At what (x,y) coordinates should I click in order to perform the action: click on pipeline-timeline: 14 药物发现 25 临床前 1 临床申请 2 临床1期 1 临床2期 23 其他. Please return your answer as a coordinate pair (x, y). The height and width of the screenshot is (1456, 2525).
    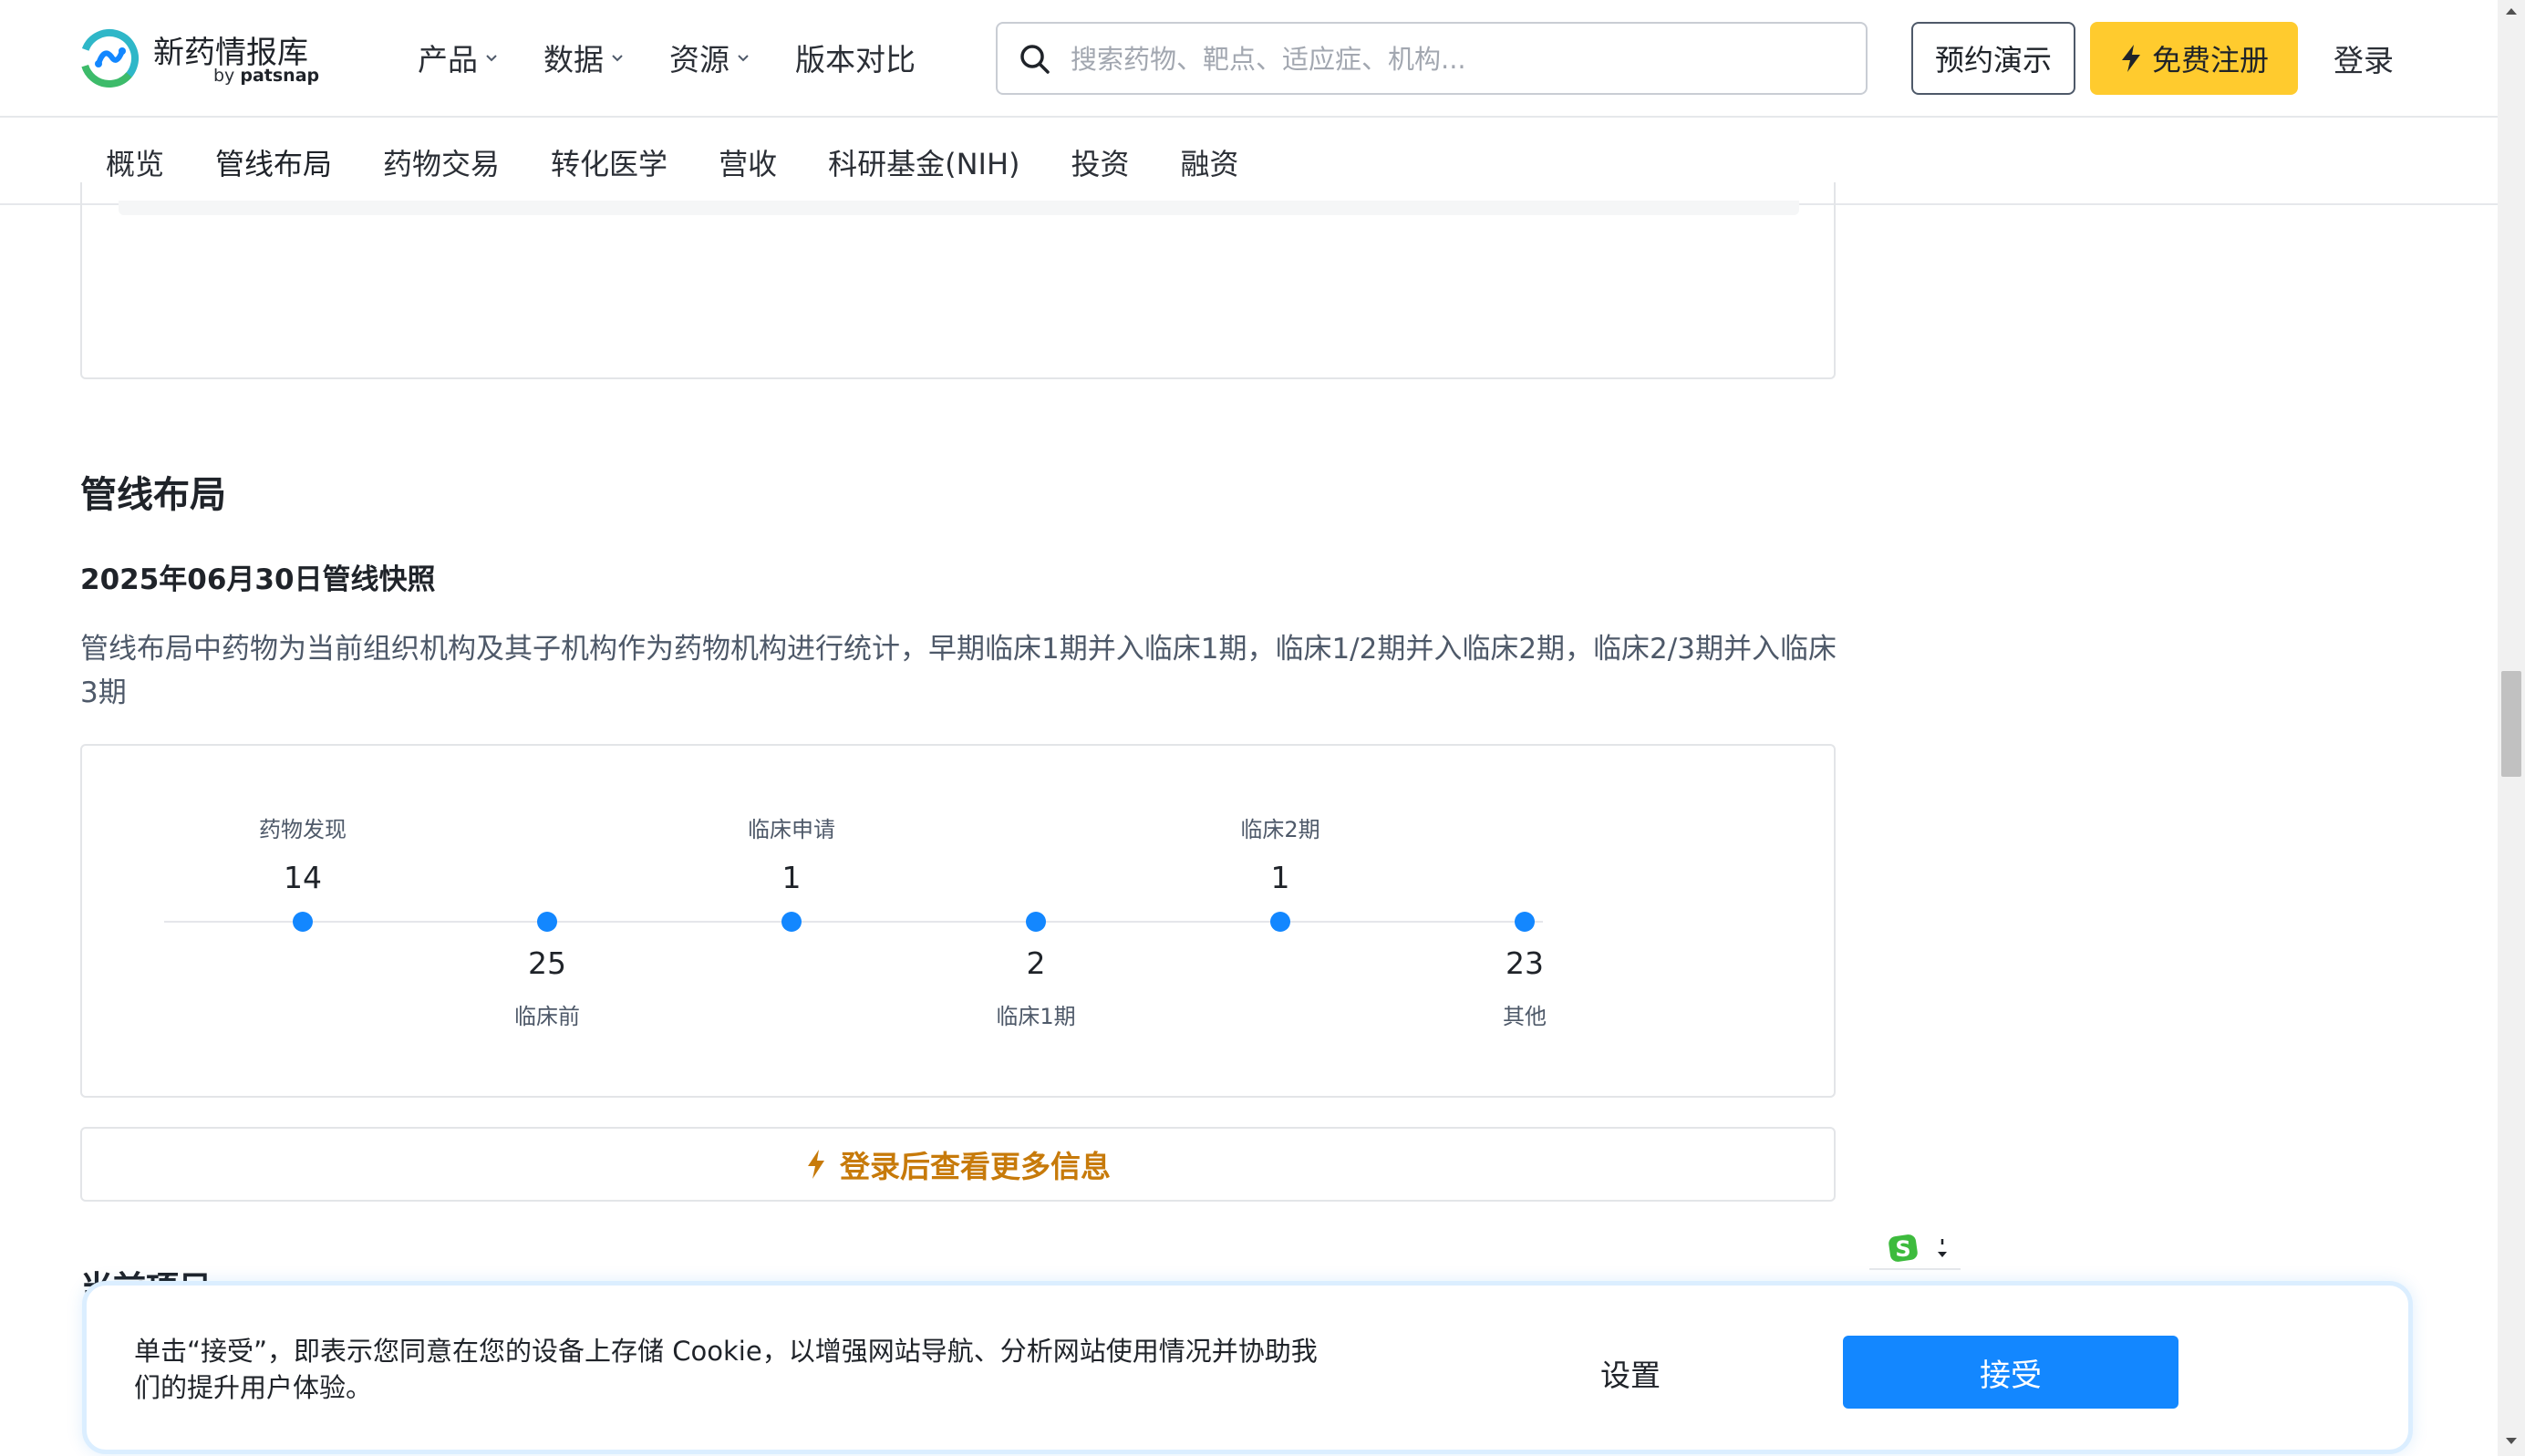
    Looking at the image, I should click on (856, 923).